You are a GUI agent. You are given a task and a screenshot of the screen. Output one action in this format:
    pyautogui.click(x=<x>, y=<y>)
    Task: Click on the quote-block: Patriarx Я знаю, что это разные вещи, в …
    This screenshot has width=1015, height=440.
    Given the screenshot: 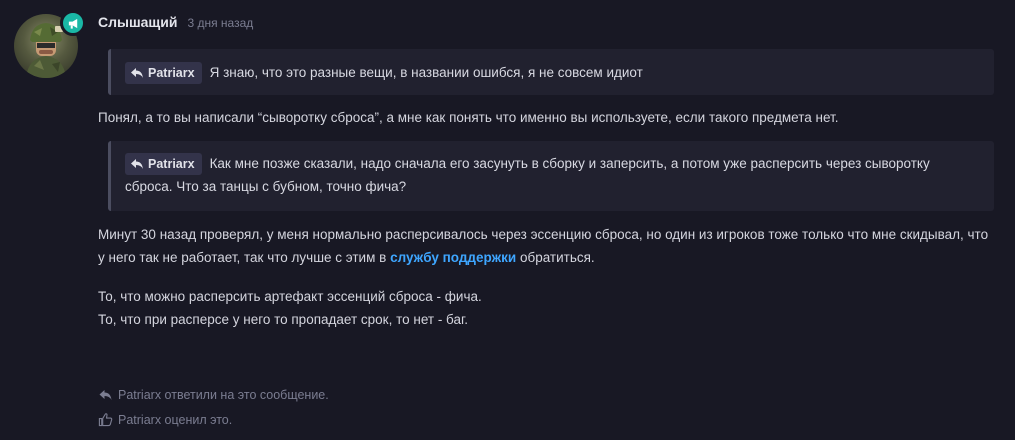 What is the action you would take?
    pyautogui.click(x=551, y=72)
    